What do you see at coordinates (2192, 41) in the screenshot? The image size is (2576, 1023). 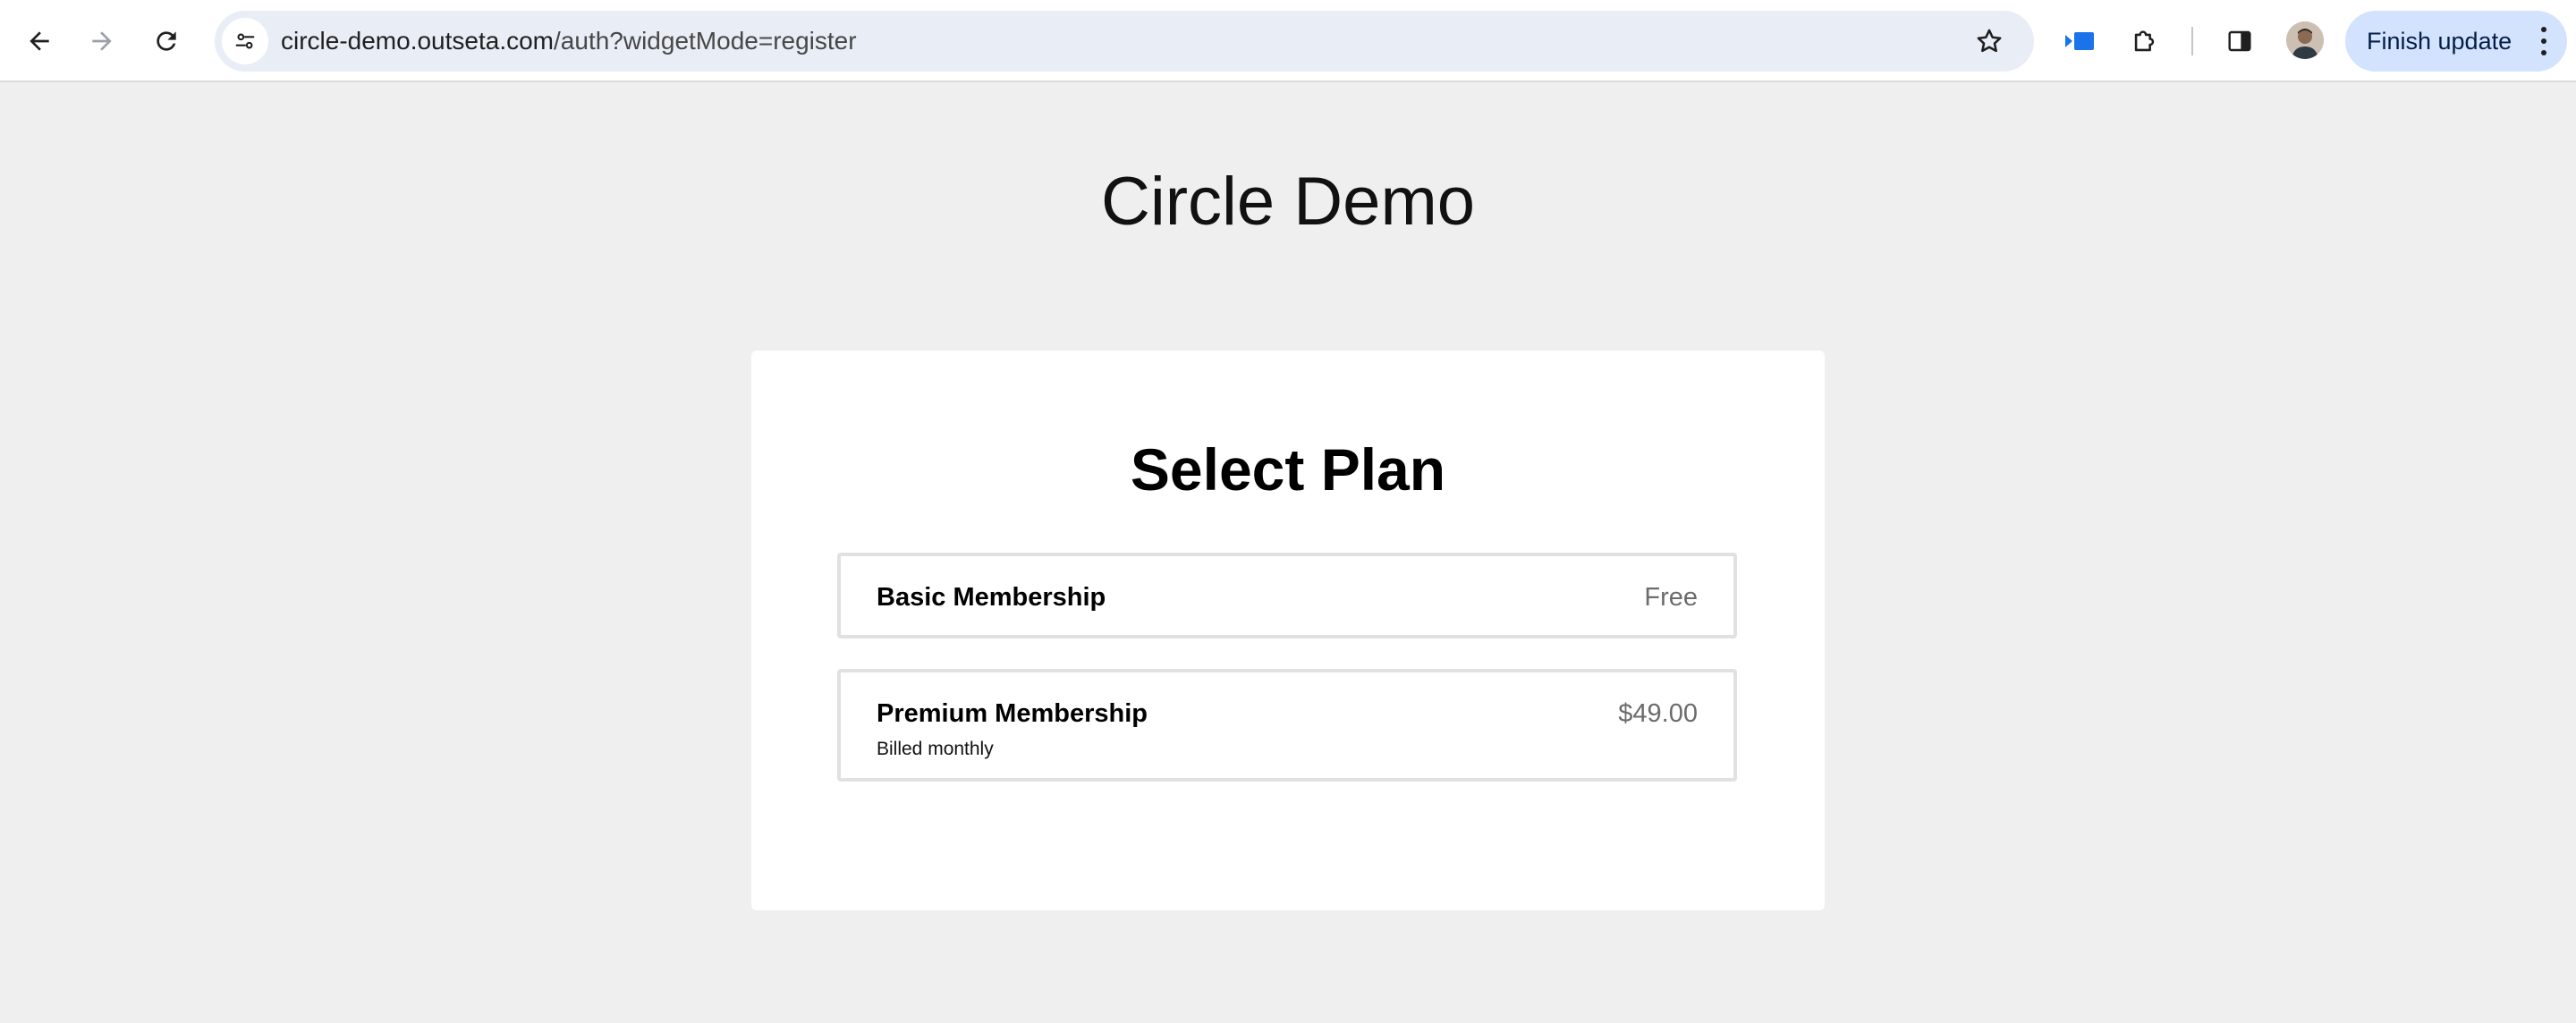 I see `toolbar-divider` at bounding box center [2192, 41].